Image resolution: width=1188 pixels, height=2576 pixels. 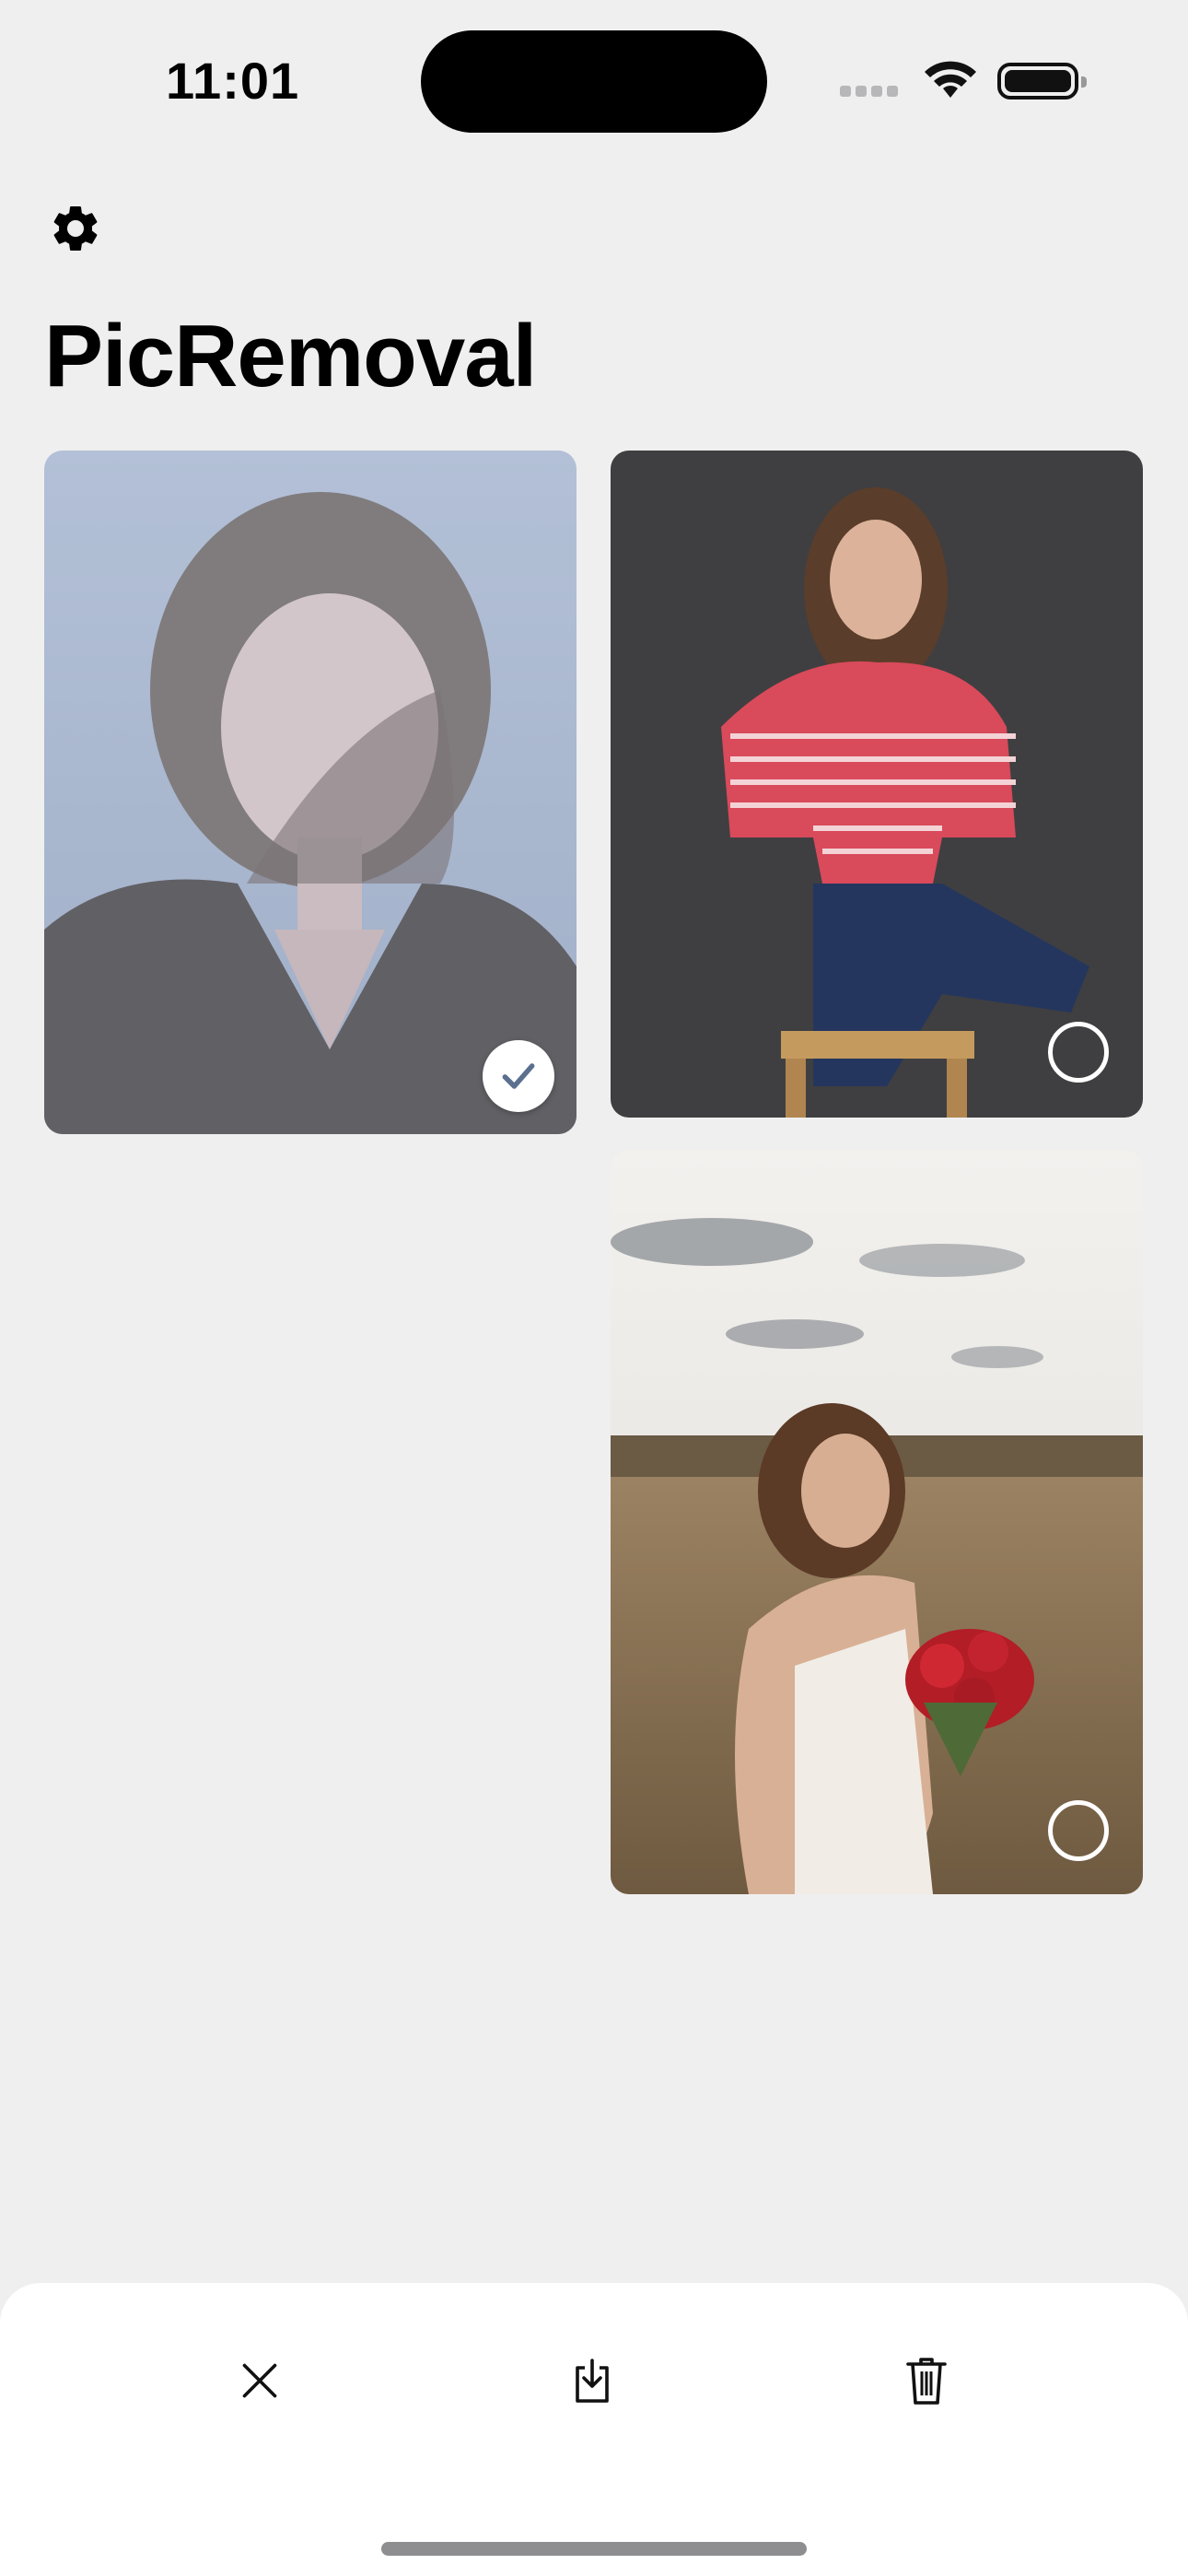 I want to click on cancel-button, so click(x=260, y=2381).